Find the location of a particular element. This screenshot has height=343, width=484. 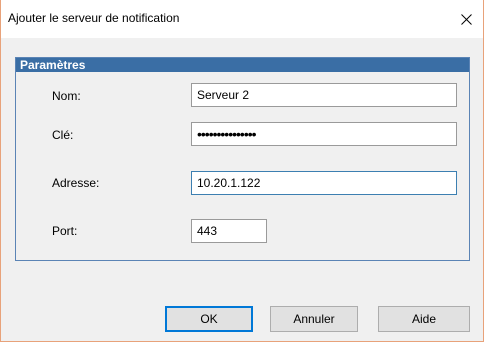

close-icon is located at coordinates (466, 19).